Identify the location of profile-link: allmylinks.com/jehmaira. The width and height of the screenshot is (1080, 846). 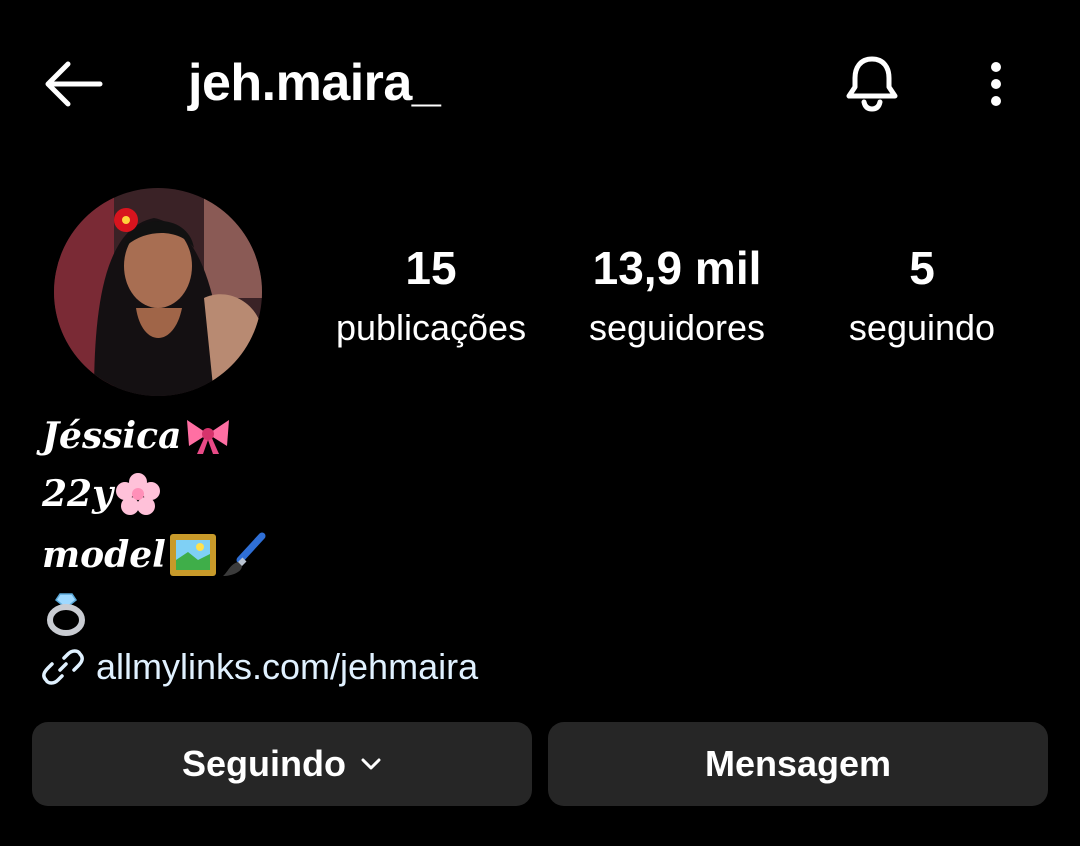
(260, 667).